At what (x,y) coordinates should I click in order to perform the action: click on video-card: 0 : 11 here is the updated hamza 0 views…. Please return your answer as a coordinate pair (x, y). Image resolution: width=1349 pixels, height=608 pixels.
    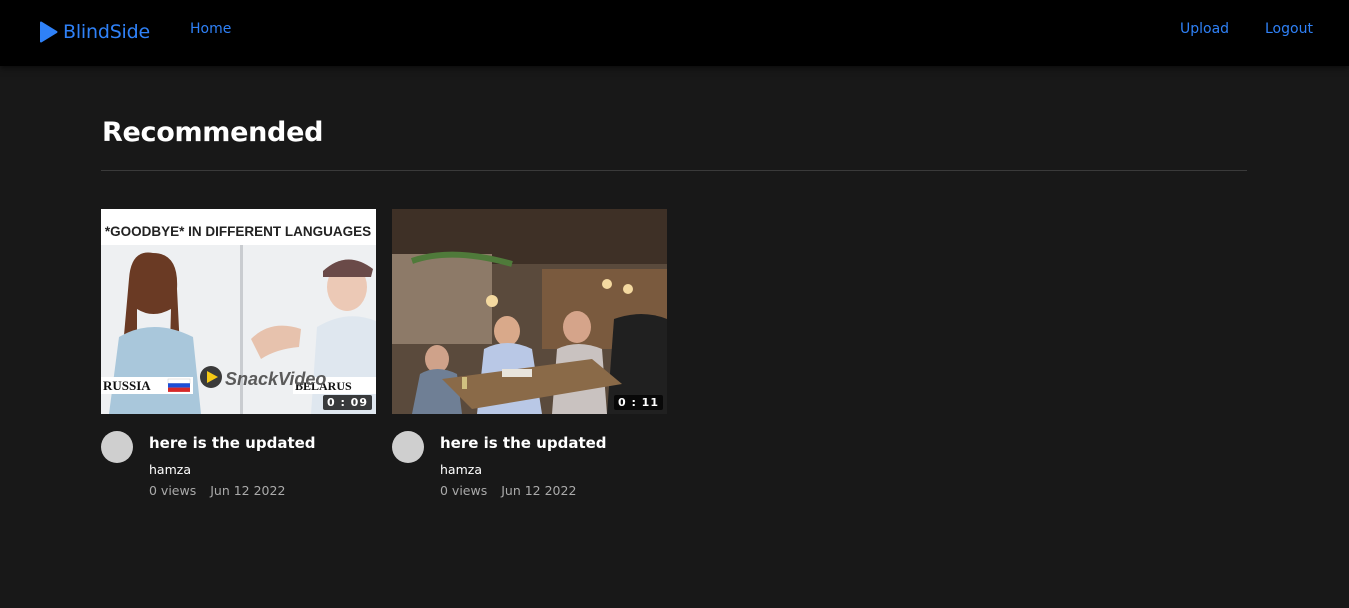
    Looking at the image, I should click on (529, 359).